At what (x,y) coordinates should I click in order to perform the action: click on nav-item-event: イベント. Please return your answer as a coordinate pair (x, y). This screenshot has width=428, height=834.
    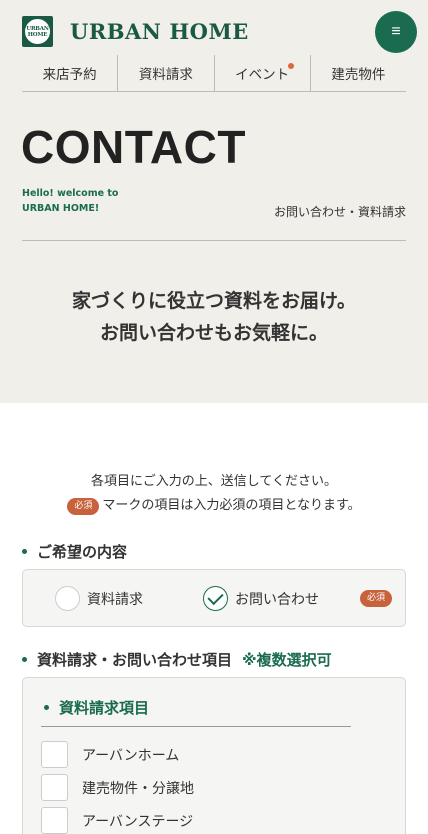
    Looking at the image, I should click on (261, 73).